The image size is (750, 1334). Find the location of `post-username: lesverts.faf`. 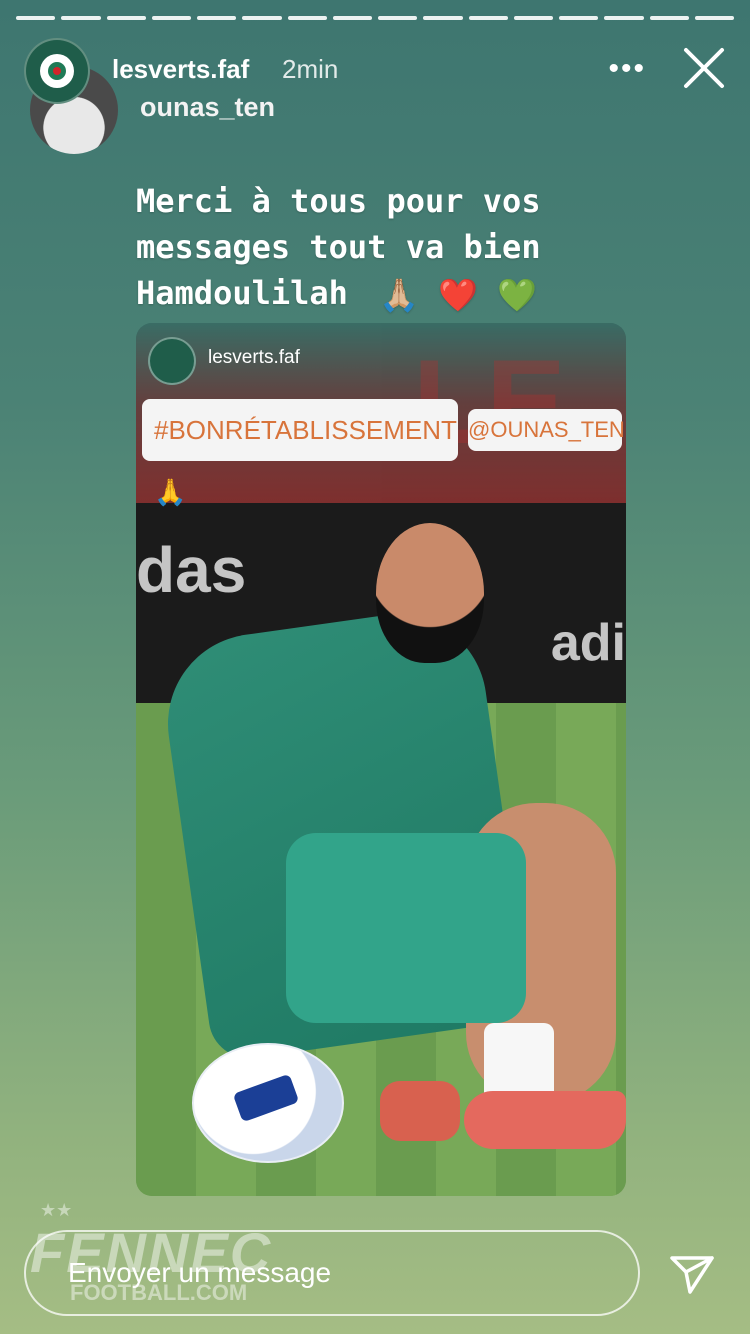

post-username: lesverts.faf is located at coordinates (254, 358).